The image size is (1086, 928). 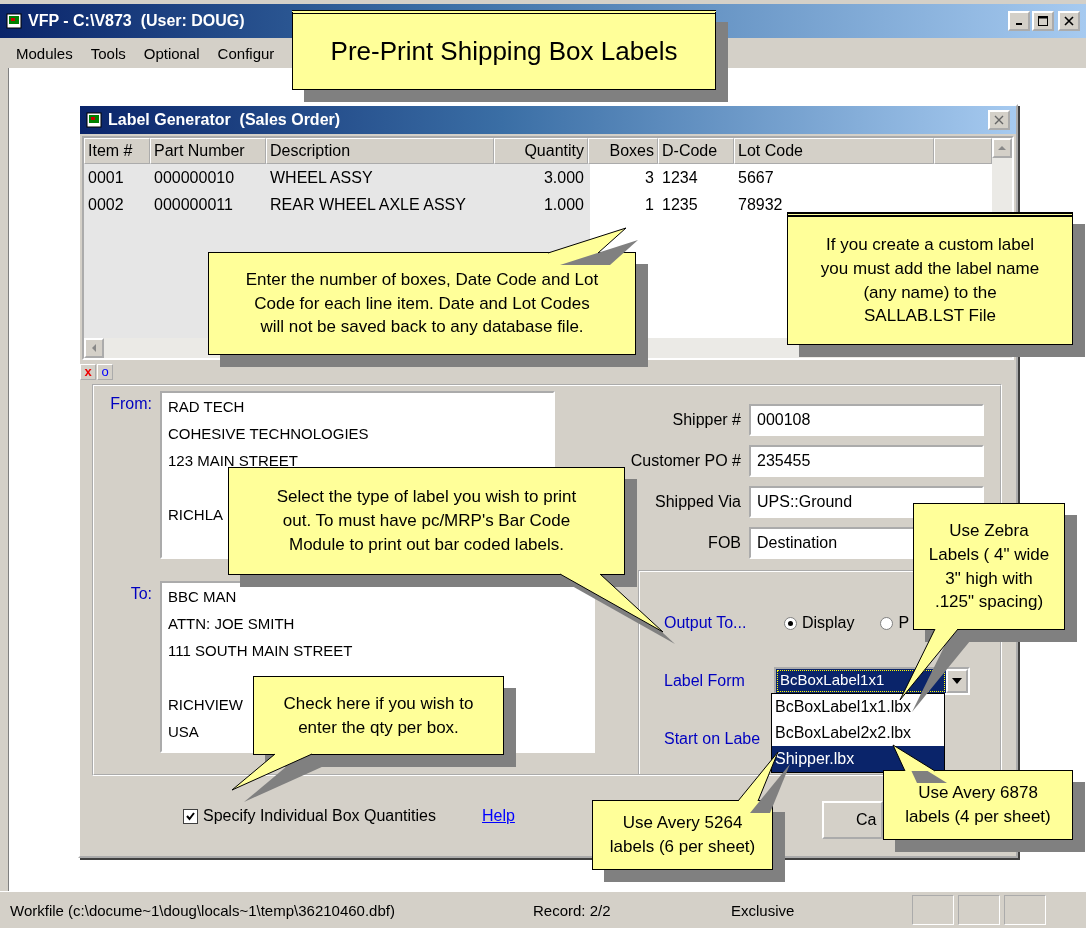 I want to click on field-label: Label Form, so click(x=705, y=681).